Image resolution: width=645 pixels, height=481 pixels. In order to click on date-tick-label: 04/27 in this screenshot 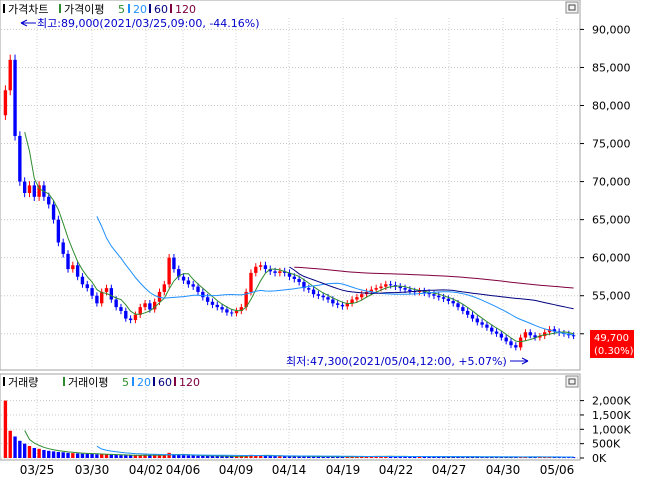, I will do `click(449, 470)`.